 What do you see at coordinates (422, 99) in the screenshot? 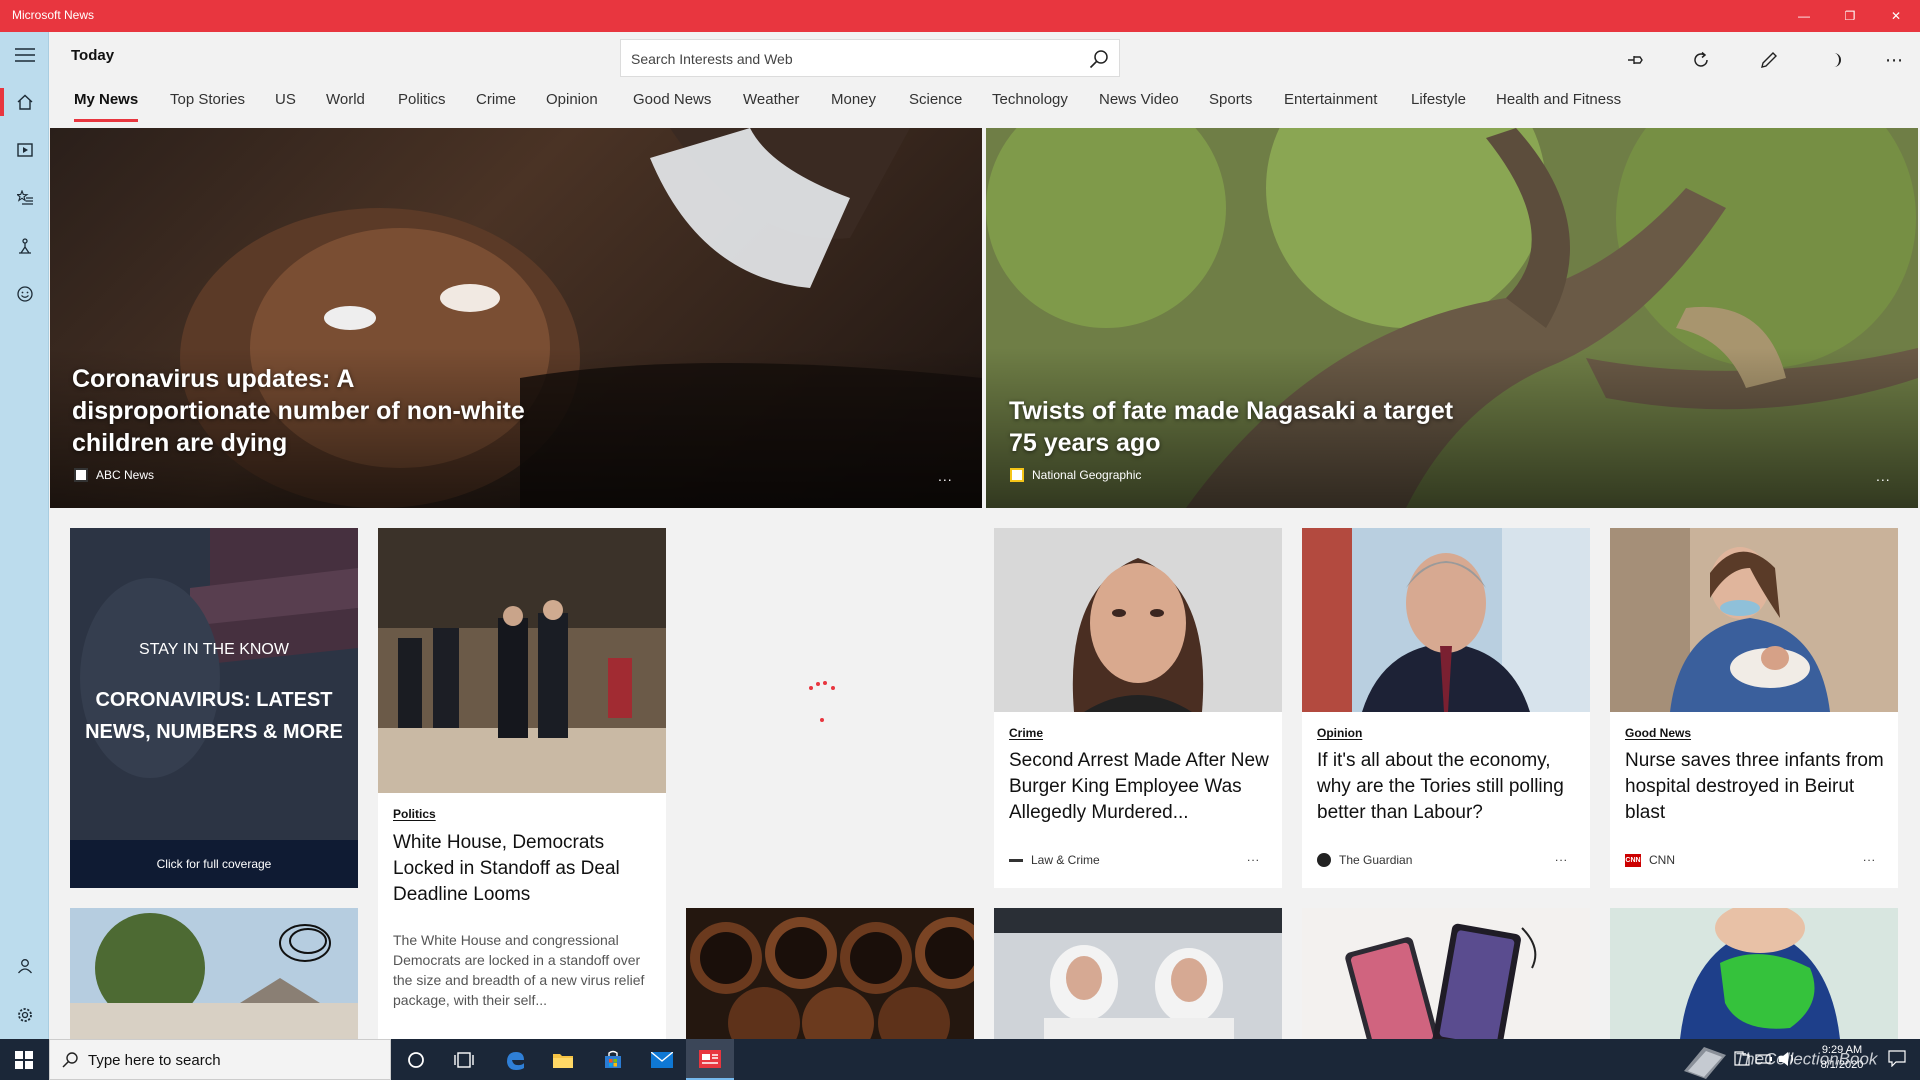
I see `tab-politics: Politics` at bounding box center [422, 99].